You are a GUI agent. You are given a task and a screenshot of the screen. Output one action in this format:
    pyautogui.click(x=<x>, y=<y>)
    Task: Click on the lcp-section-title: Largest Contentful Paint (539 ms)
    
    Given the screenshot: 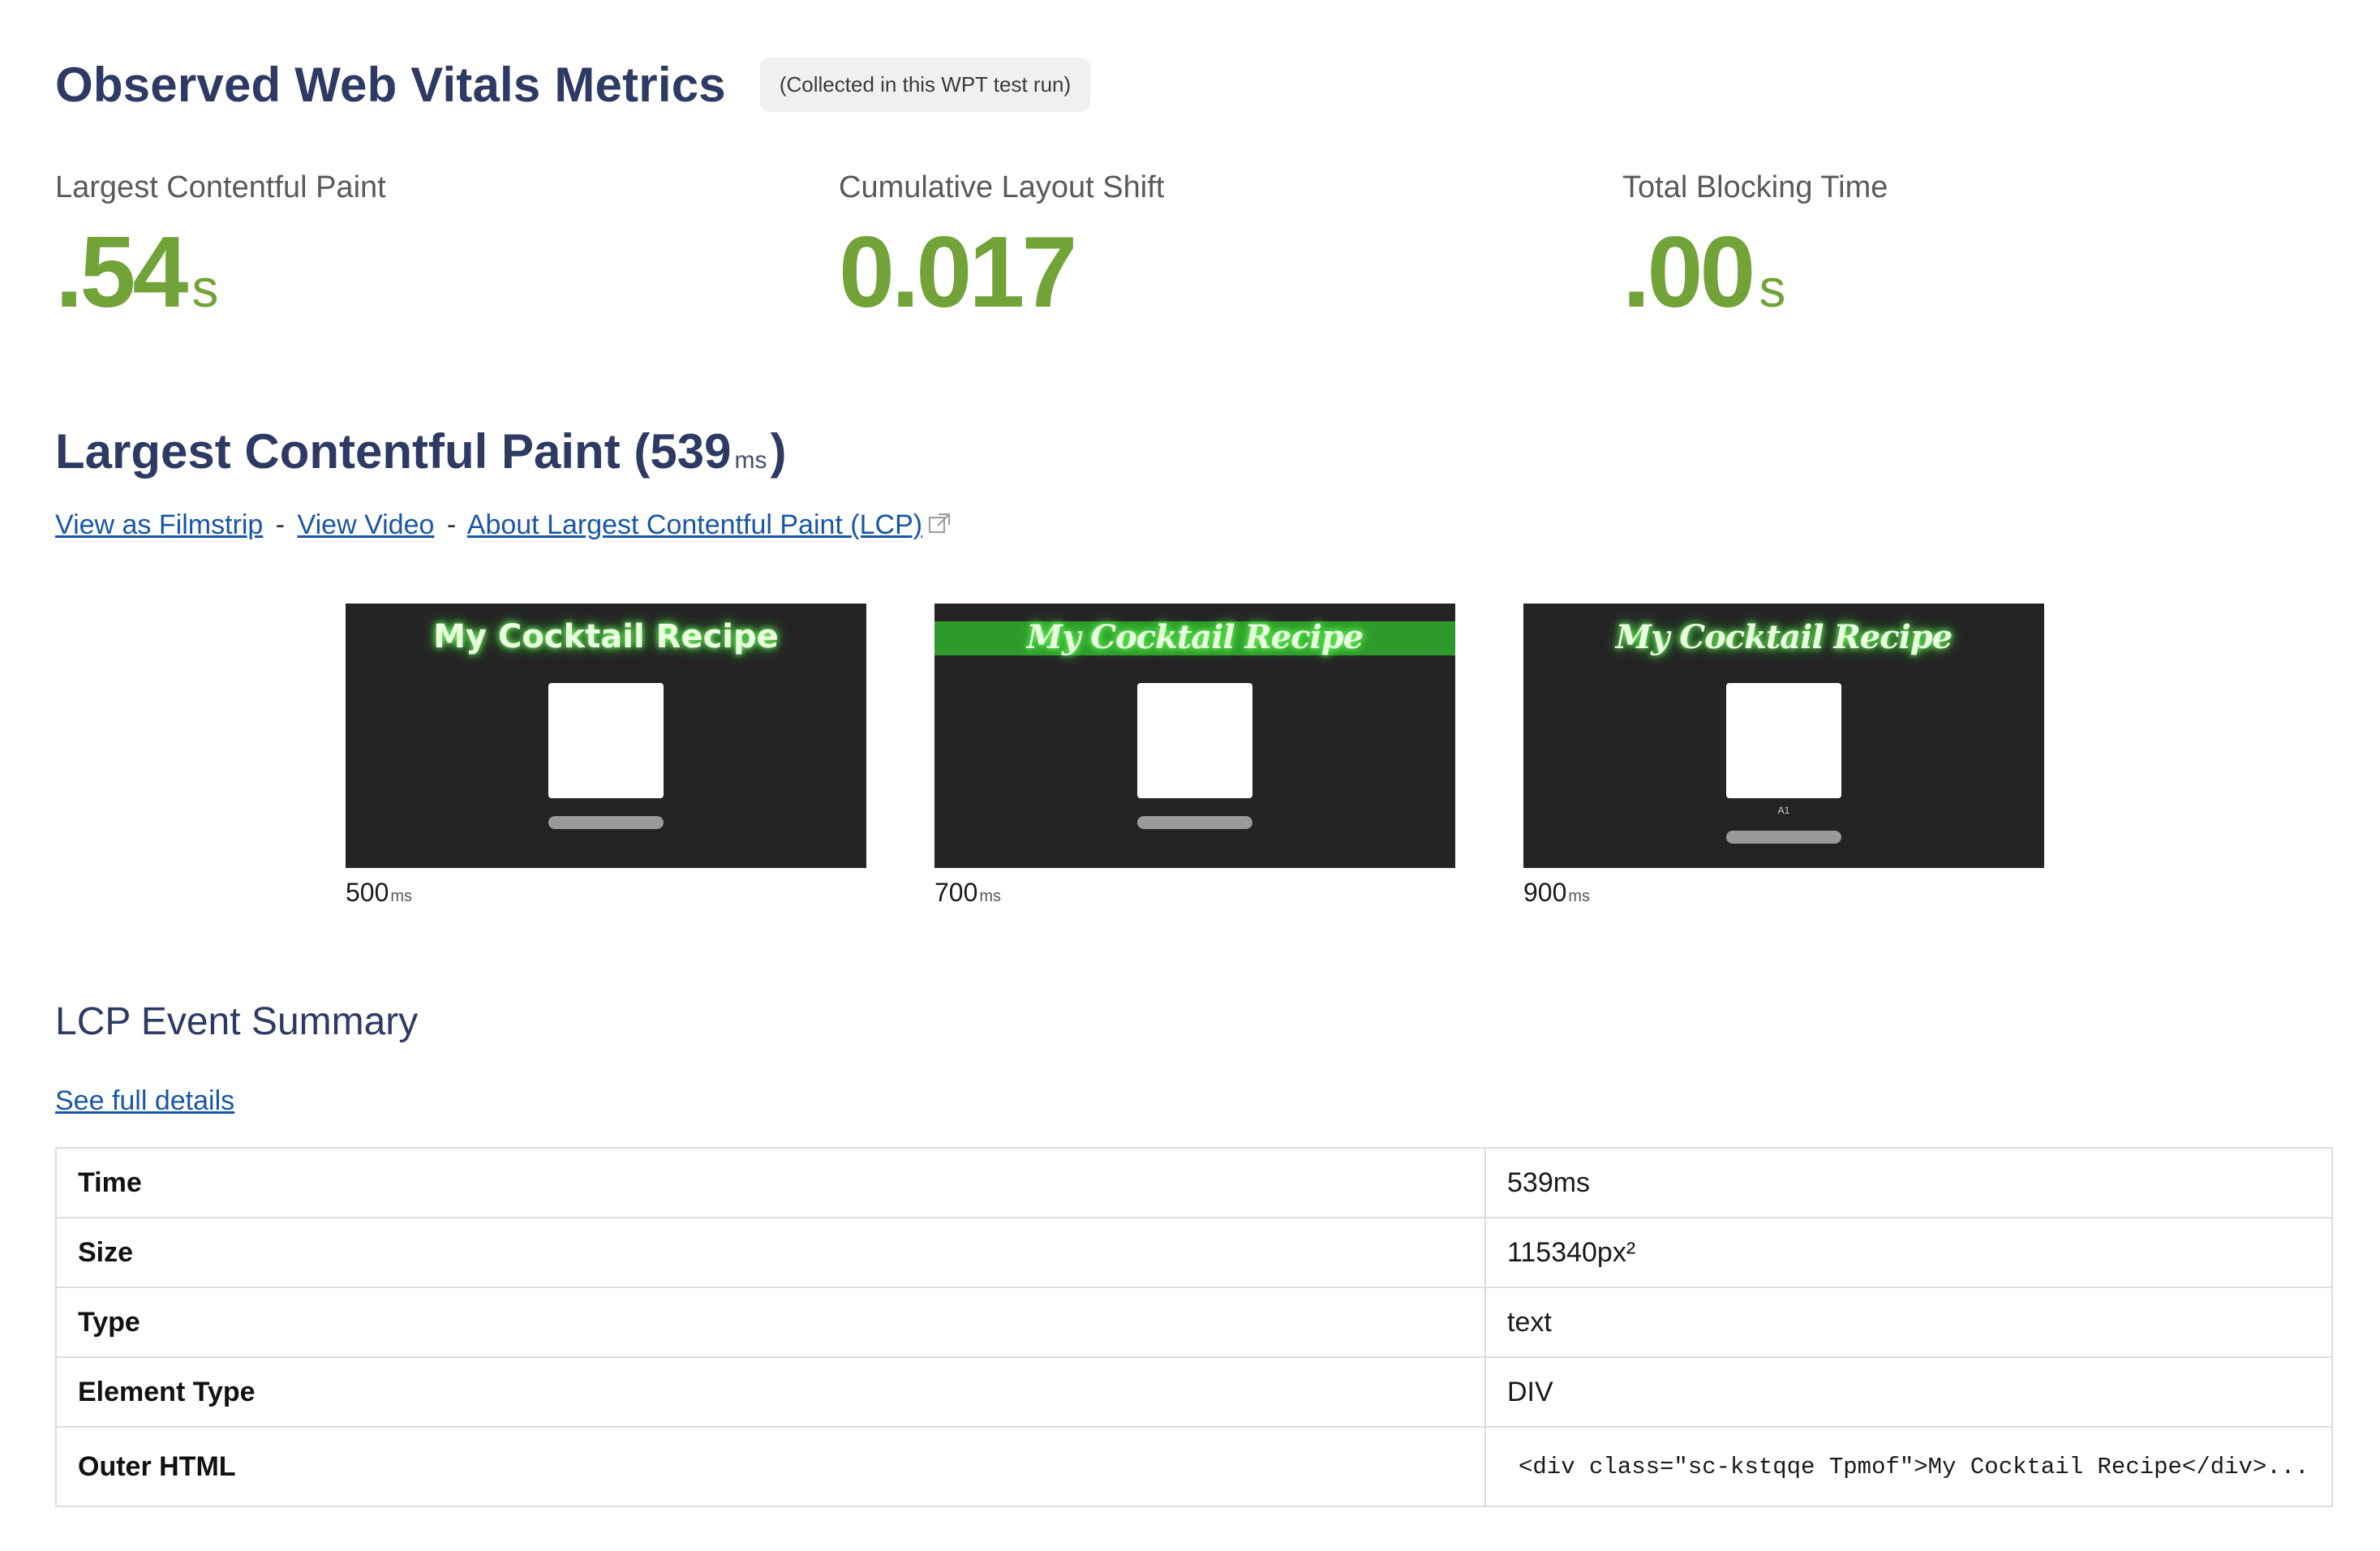 What is the action you would take?
    pyautogui.click(x=420, y=451)
    